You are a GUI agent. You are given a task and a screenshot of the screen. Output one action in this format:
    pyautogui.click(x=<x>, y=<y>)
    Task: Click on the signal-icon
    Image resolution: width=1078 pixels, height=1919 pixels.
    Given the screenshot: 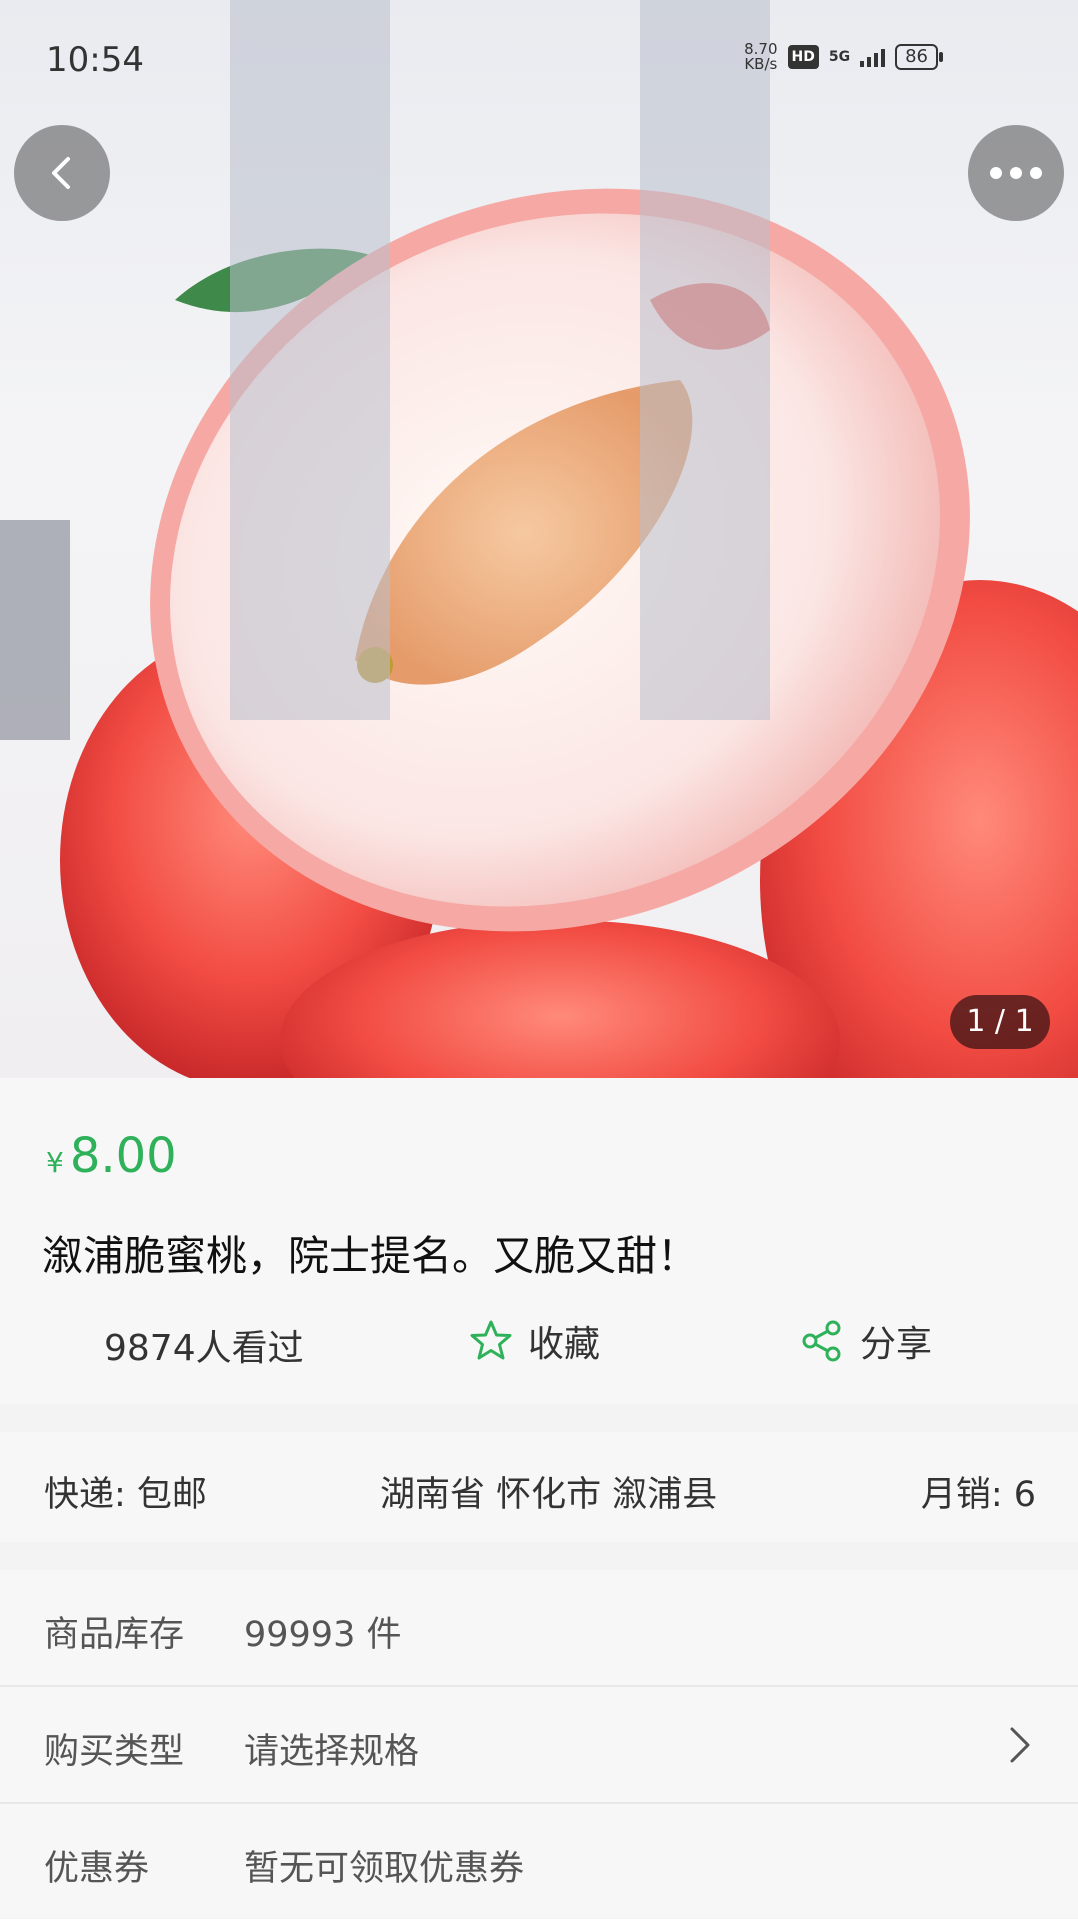 What is the action you would take?
    pyautogui.click(x=873, y=57)
    